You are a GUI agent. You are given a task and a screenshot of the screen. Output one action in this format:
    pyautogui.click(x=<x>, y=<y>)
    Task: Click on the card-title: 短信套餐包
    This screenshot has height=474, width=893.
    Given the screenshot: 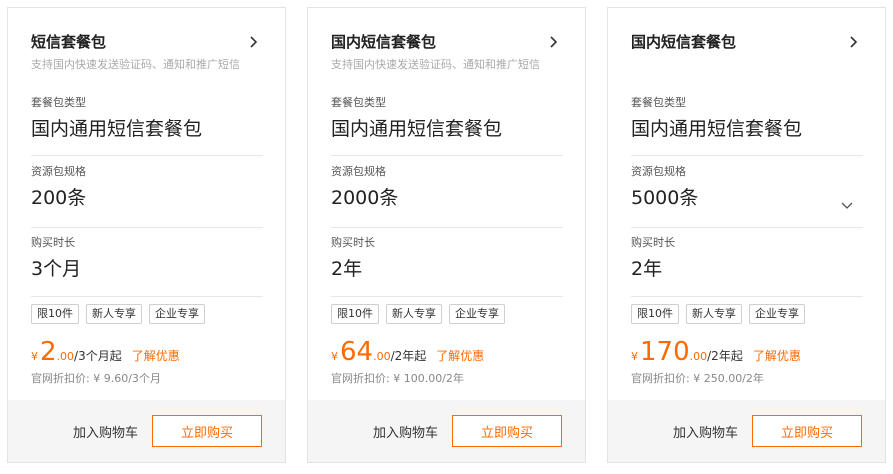 What is the action you would take?
    pyautogui.click(x=69, y=42)
    